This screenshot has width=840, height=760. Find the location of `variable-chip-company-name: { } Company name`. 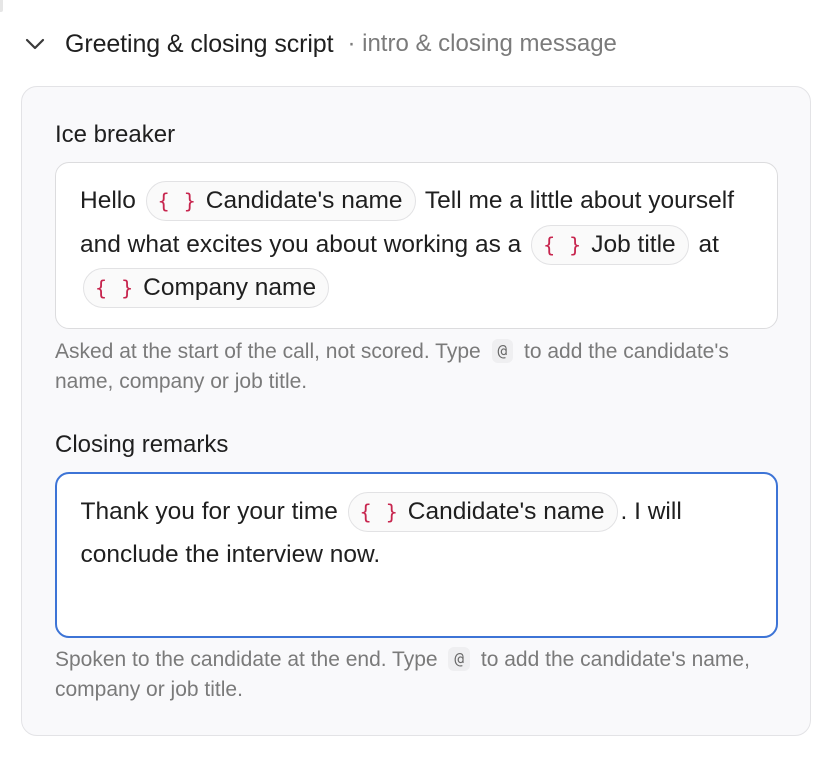

variable-chip-company-name: { } Company name is located at coordinates (206, 288).